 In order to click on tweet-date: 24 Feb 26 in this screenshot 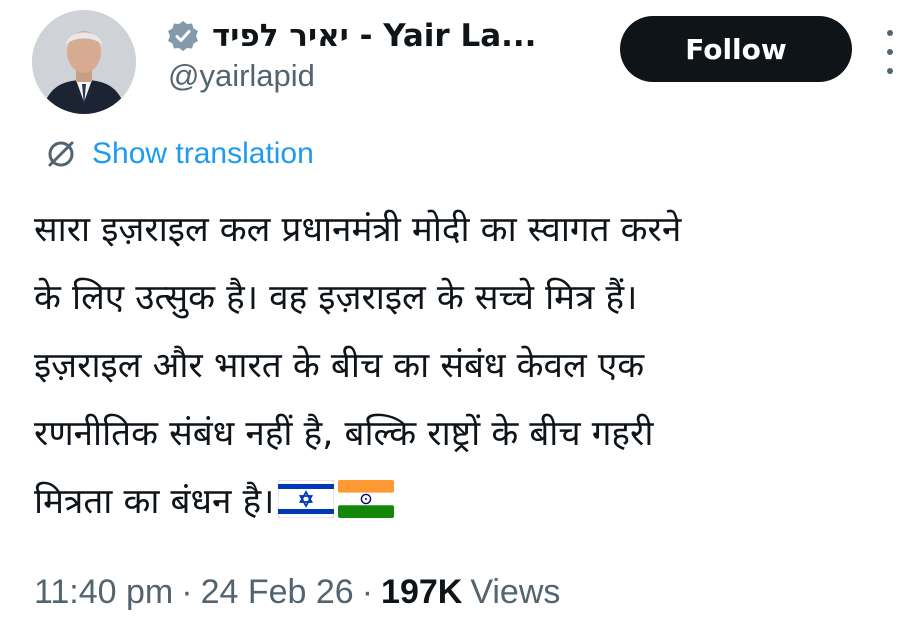, I will do `click(277, 592)`.